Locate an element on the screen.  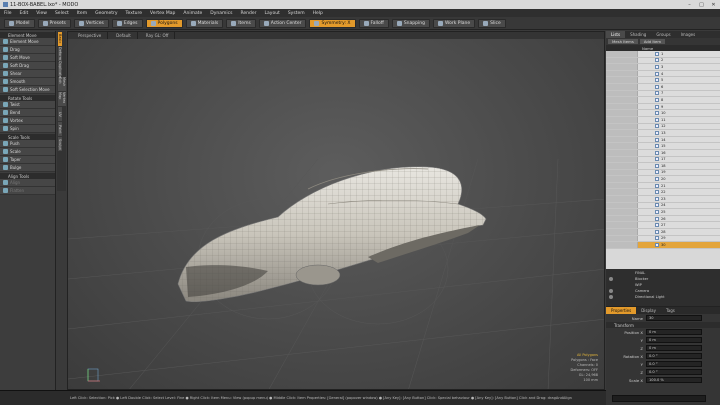
list-item: 25 is located at coordinates (663, 212).